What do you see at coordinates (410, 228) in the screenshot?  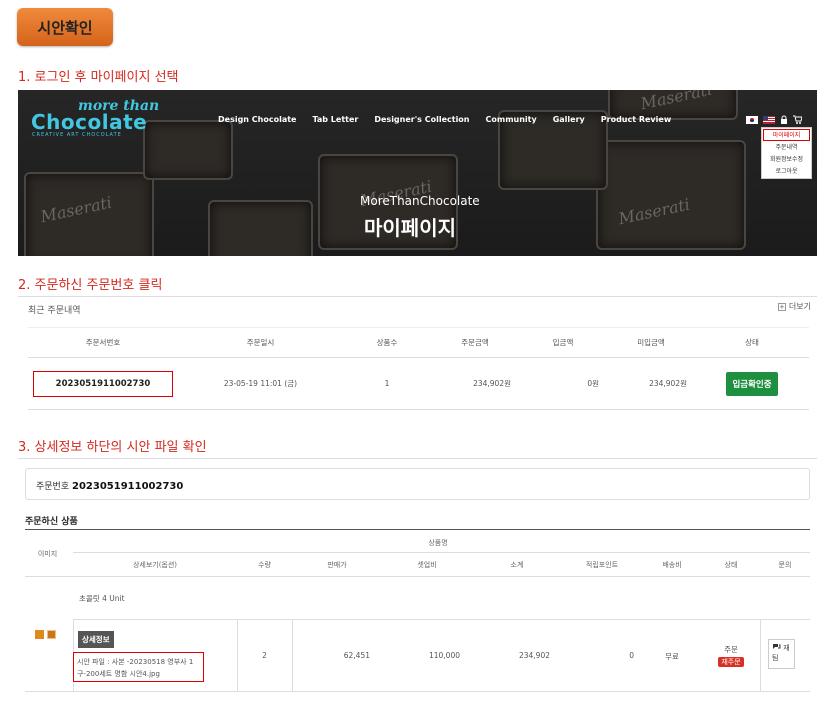 I see `hero-title: 마이페이지` at bounding box center [410, 228].